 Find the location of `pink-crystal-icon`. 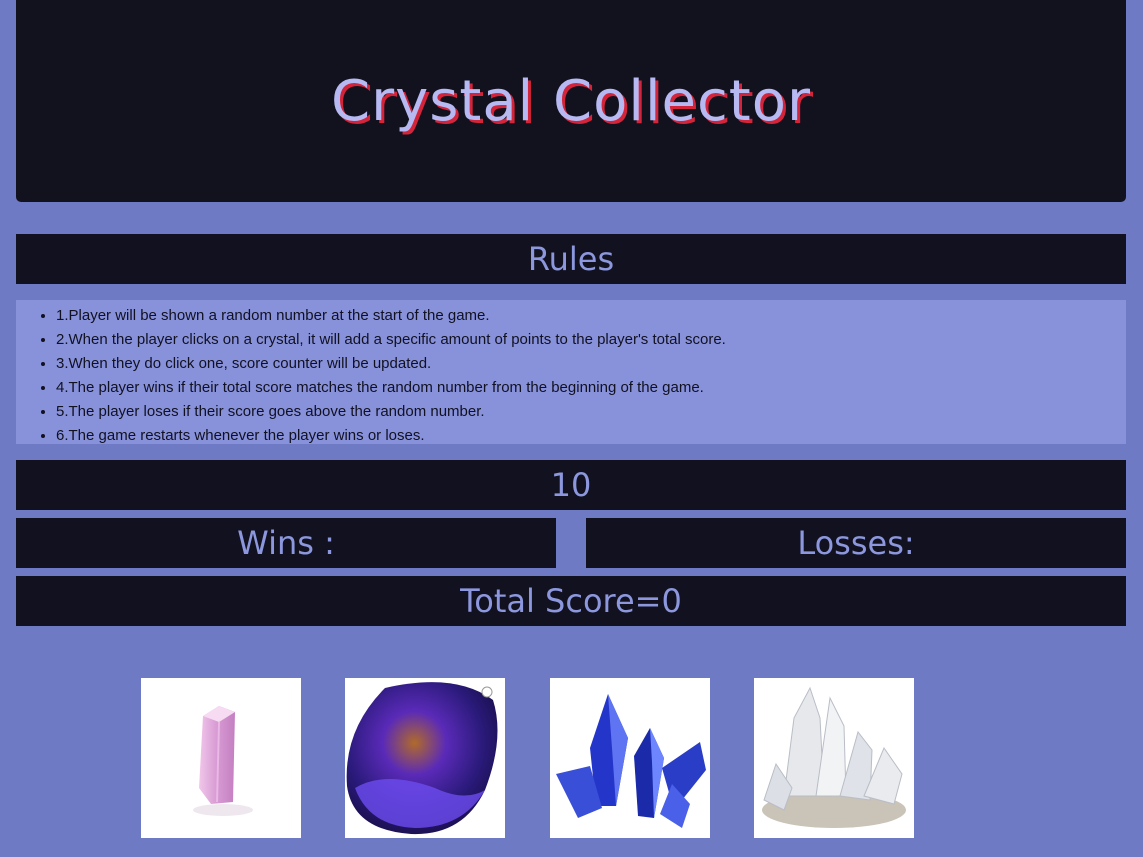

pink-crystal-icon is located at coordinates (223, 761).